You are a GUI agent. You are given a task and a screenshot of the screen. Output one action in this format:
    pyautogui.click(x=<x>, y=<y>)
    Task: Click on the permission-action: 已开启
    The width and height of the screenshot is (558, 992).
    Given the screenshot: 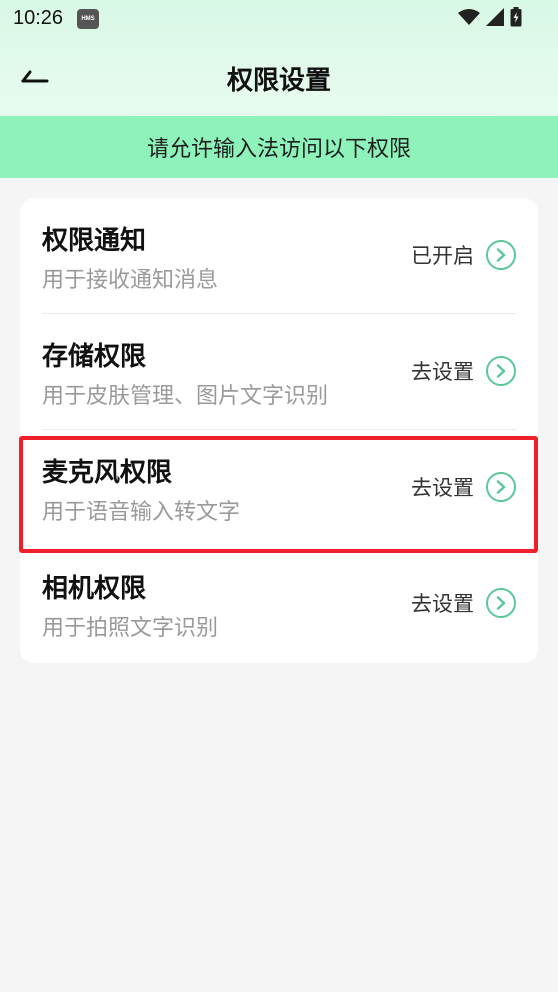 What is the action you would take?
    pyautogui.click(x=463, y=255)
    